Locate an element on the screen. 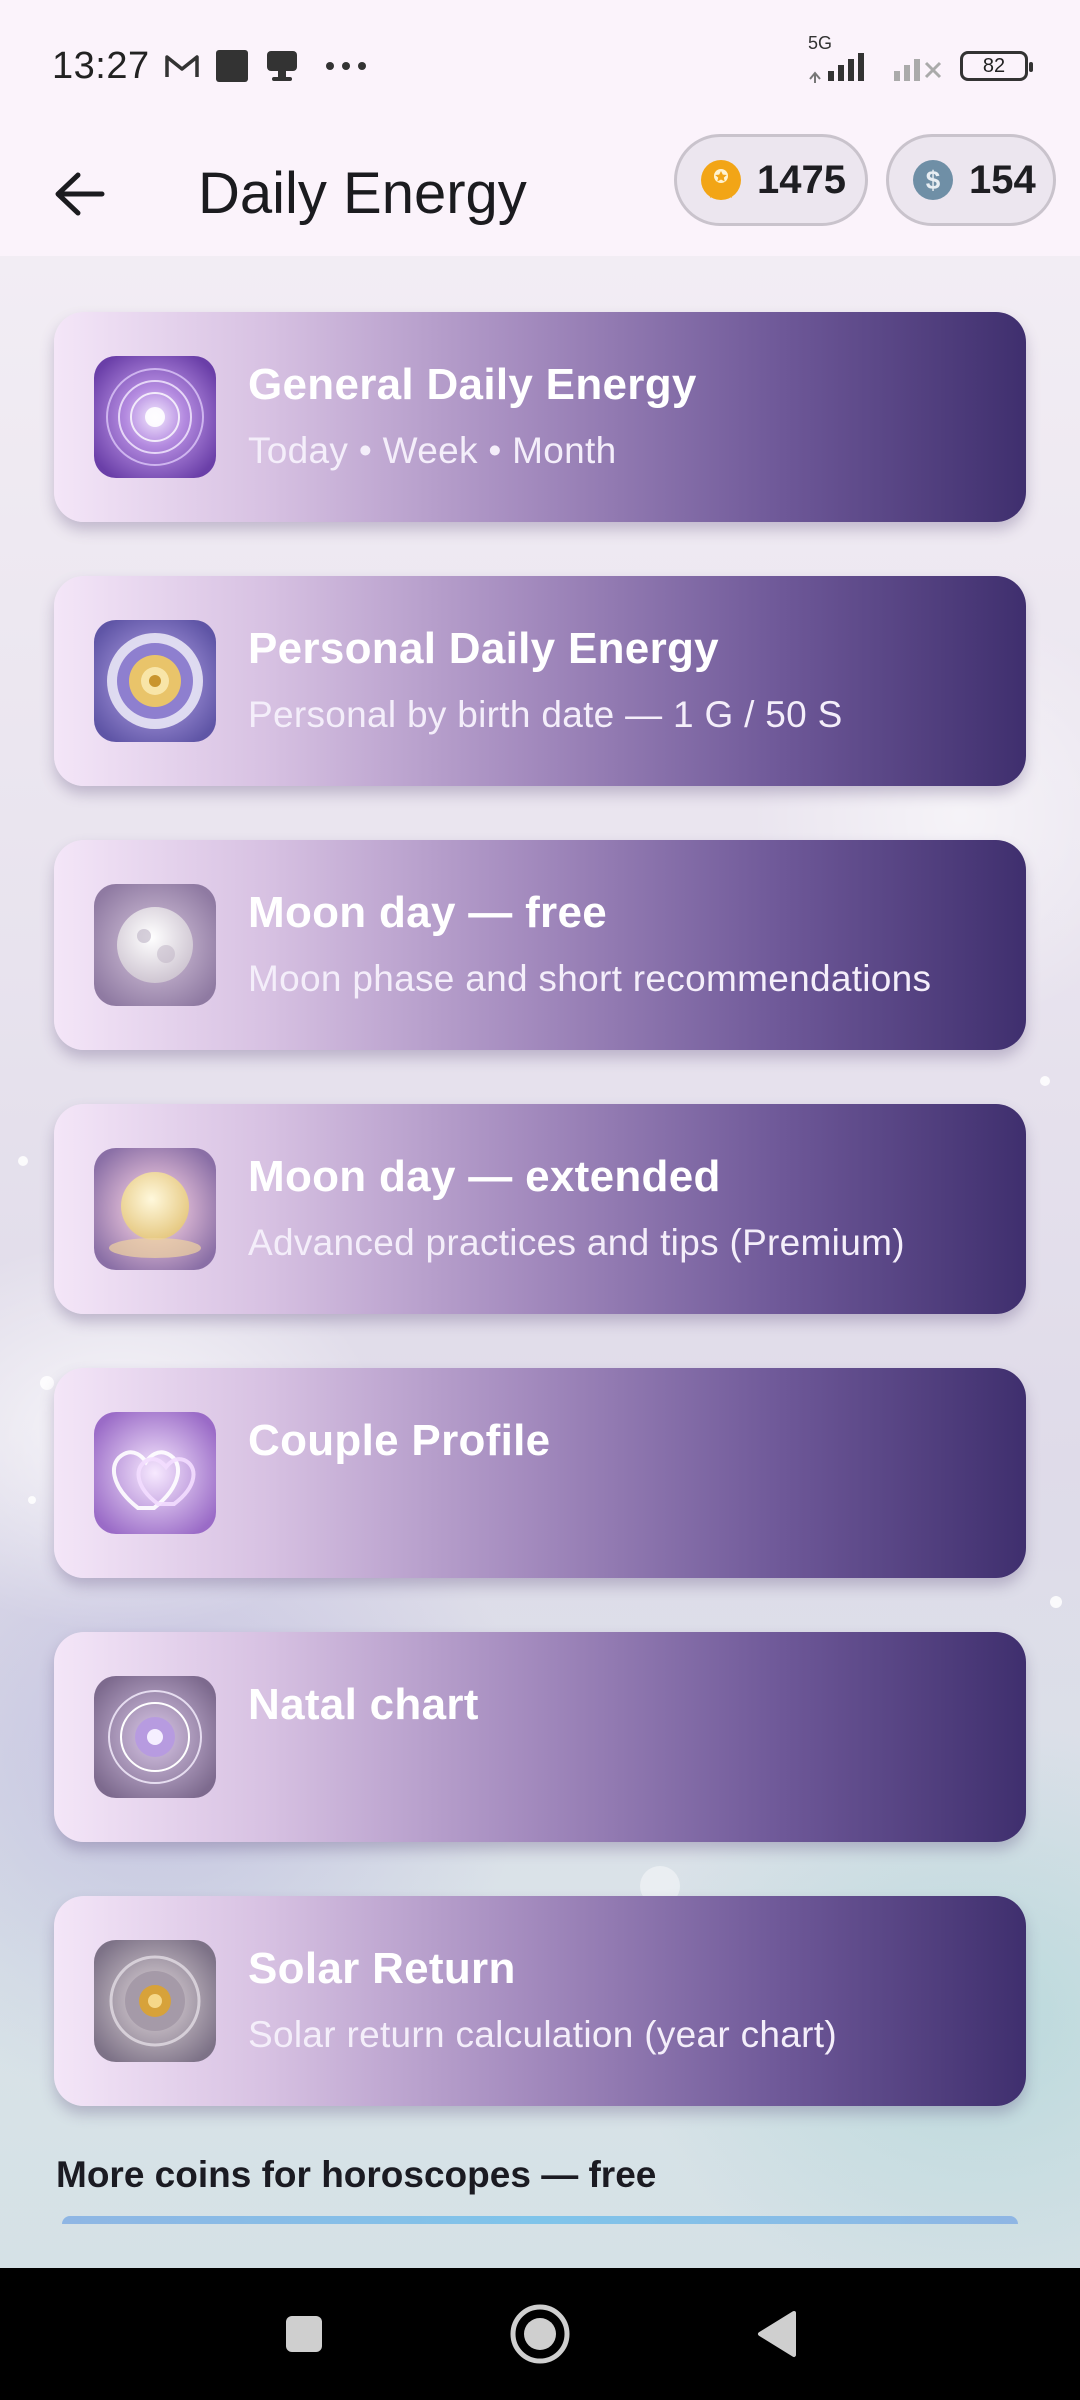  points-value: 1475 is located at coordinates (801, 179).